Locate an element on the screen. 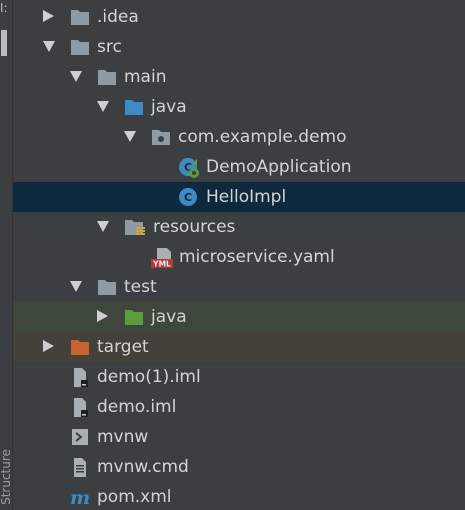  project-tab-marker is located at coordinates (4, 43).